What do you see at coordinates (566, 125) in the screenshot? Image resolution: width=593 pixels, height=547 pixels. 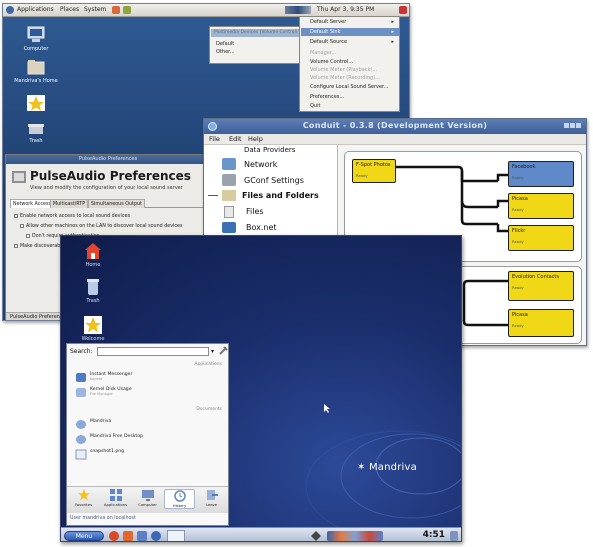 I see `minimize-icon` at bounding box center [566, 125].